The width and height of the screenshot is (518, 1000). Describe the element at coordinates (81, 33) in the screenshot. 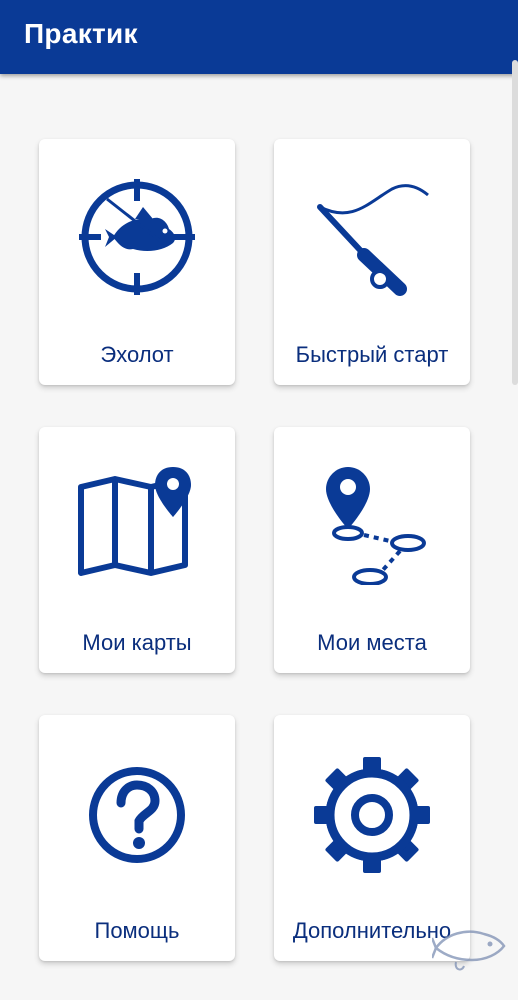

I see `page-title: Практик` at that location.